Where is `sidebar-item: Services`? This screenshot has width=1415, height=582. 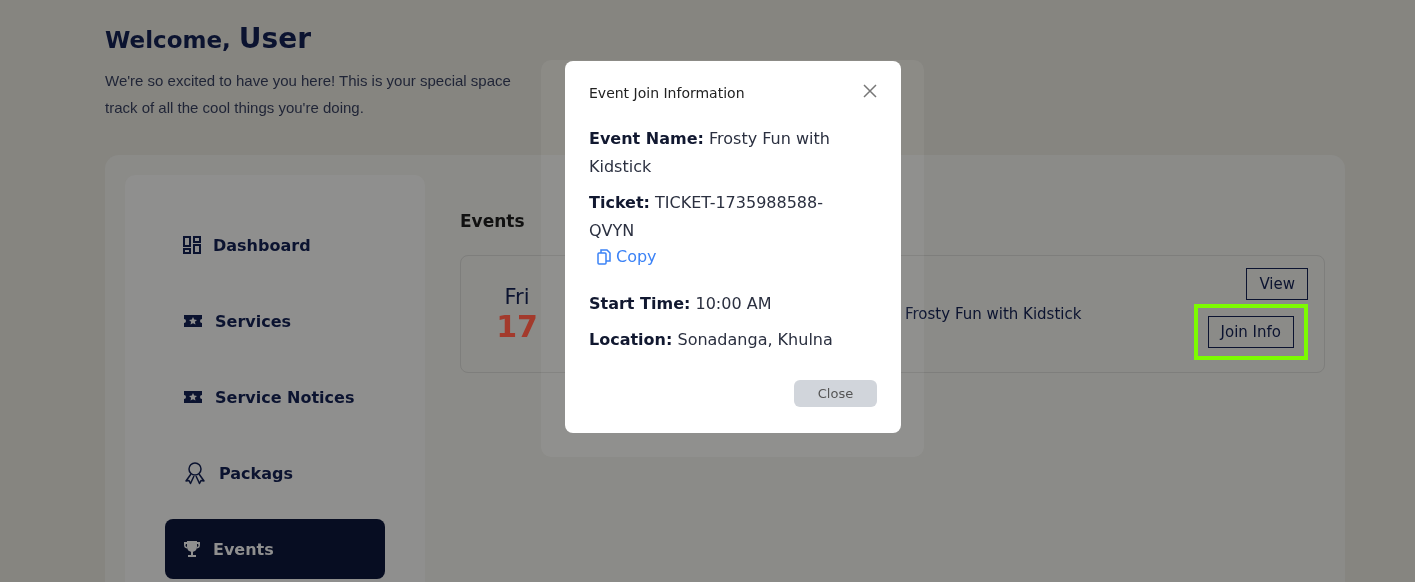 sidebar-item: Services is located at coordinates (275, 321).